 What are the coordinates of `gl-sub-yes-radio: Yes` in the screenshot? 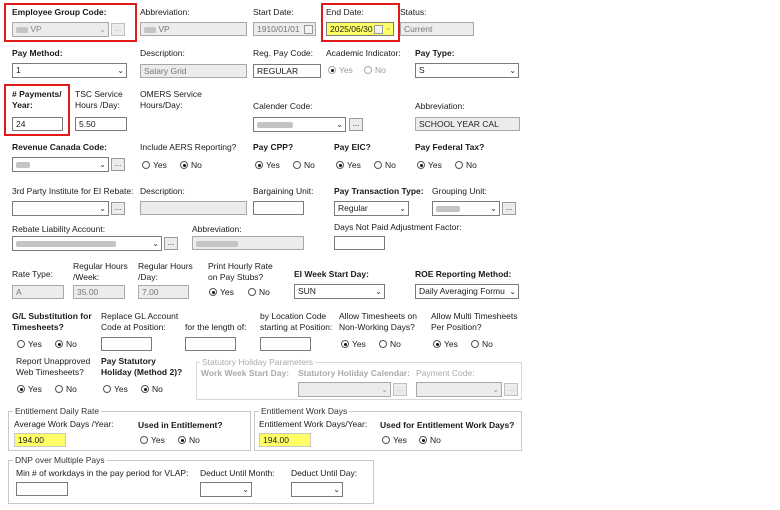 It's located at (29, 344).